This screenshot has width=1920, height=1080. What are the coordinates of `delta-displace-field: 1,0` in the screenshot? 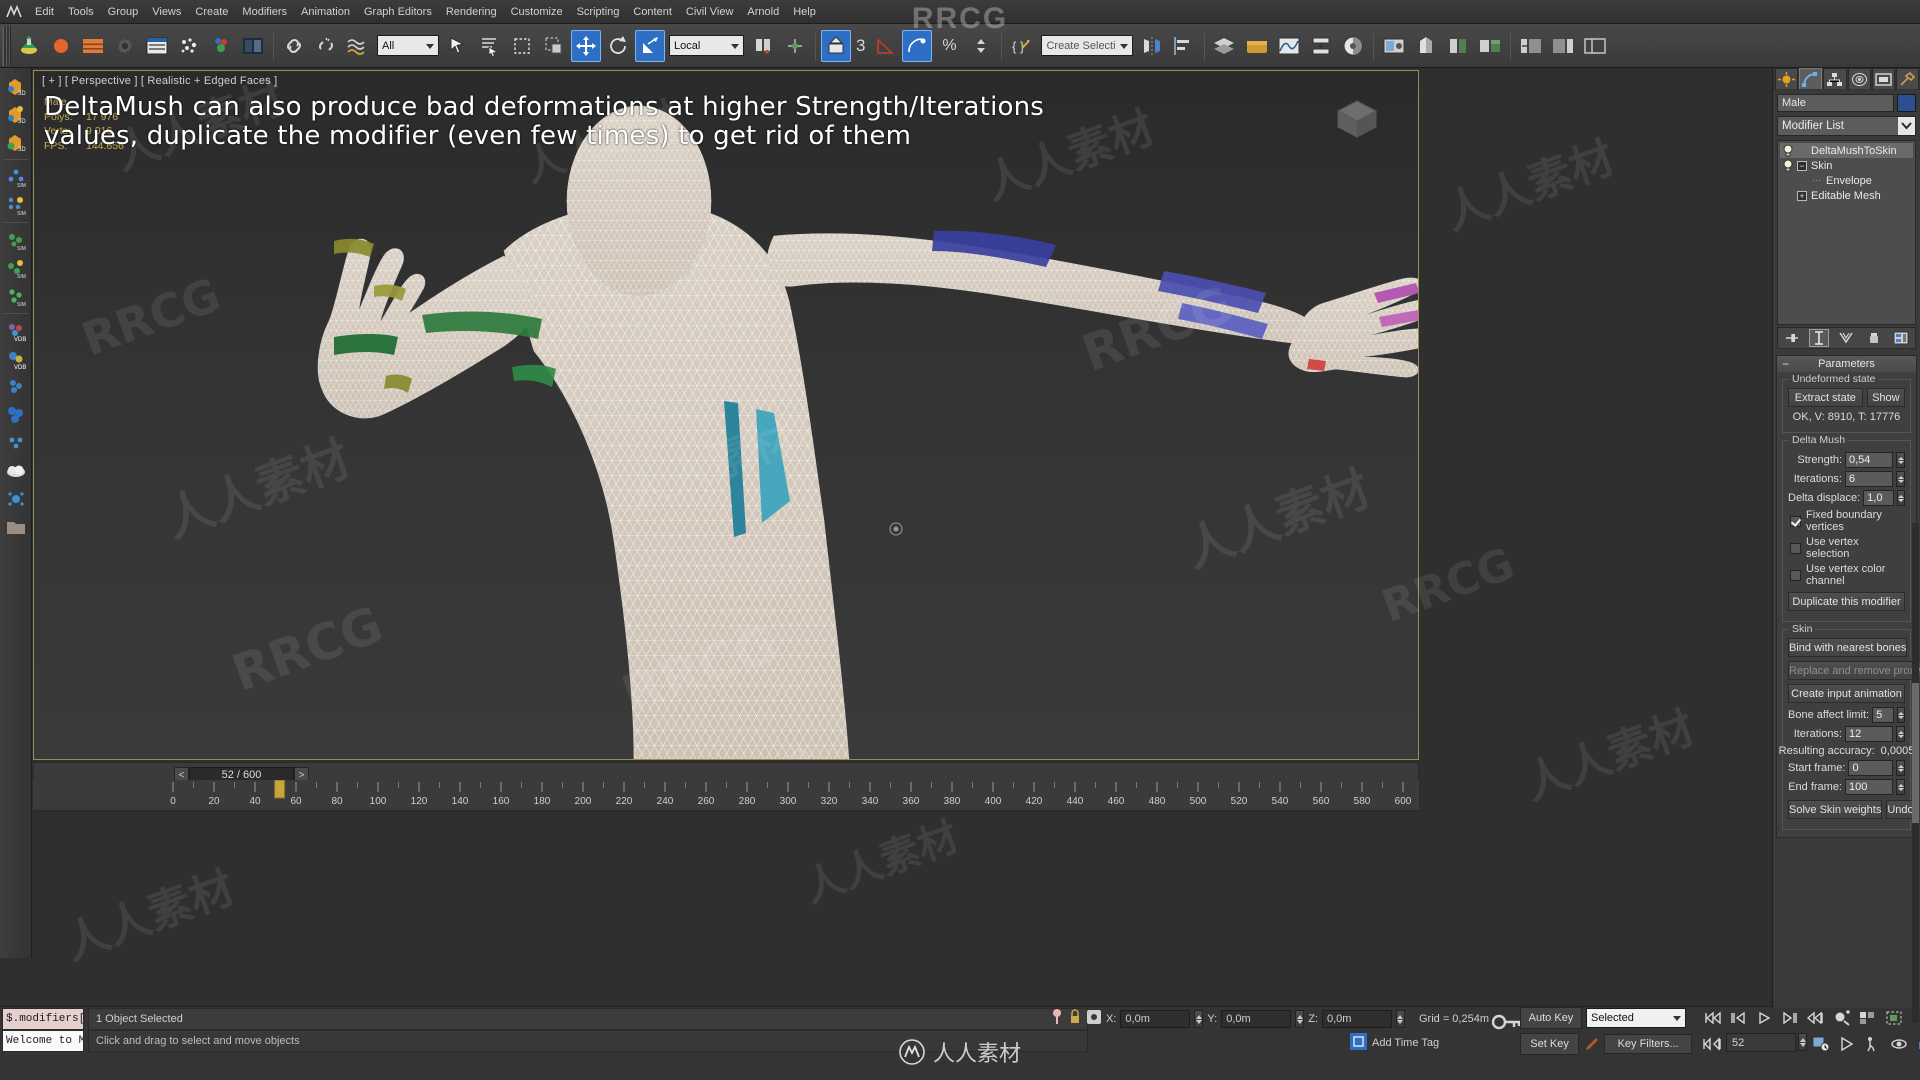 It's located at (1878, 498).